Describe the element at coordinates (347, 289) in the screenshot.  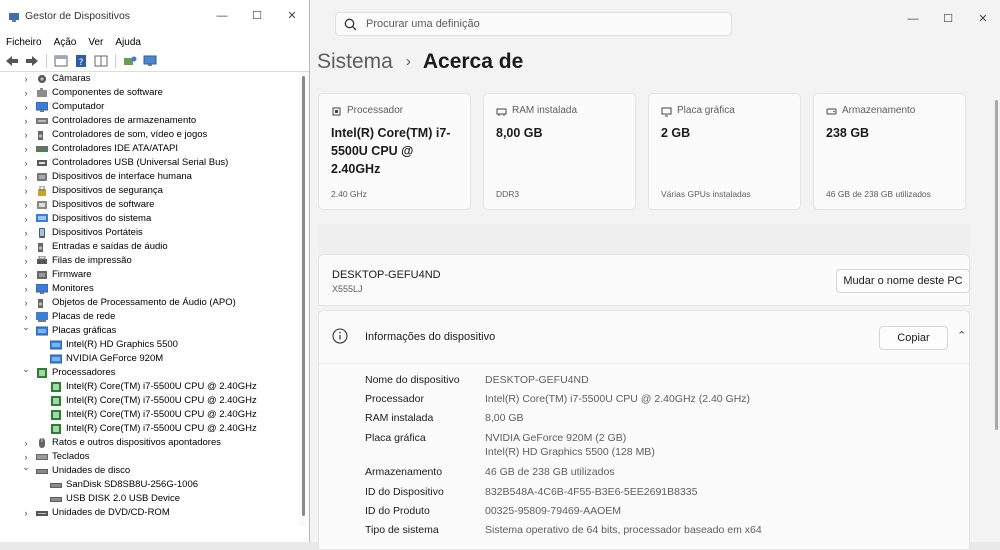
I see `device-model: X555LJ` at that location.